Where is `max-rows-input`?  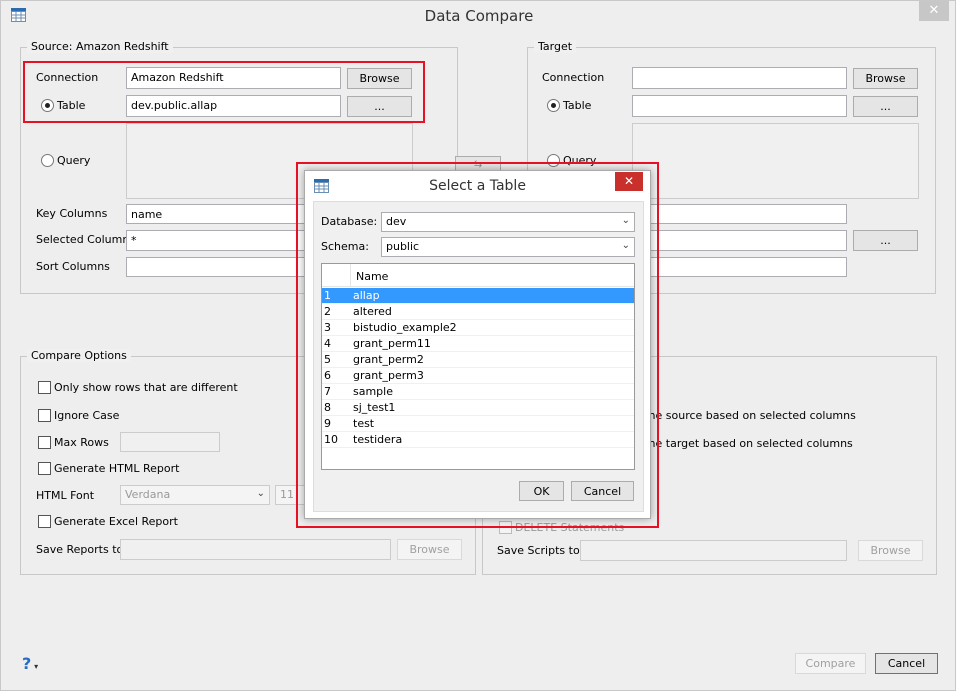 max-rows-input is located at coordinates (170, 442).